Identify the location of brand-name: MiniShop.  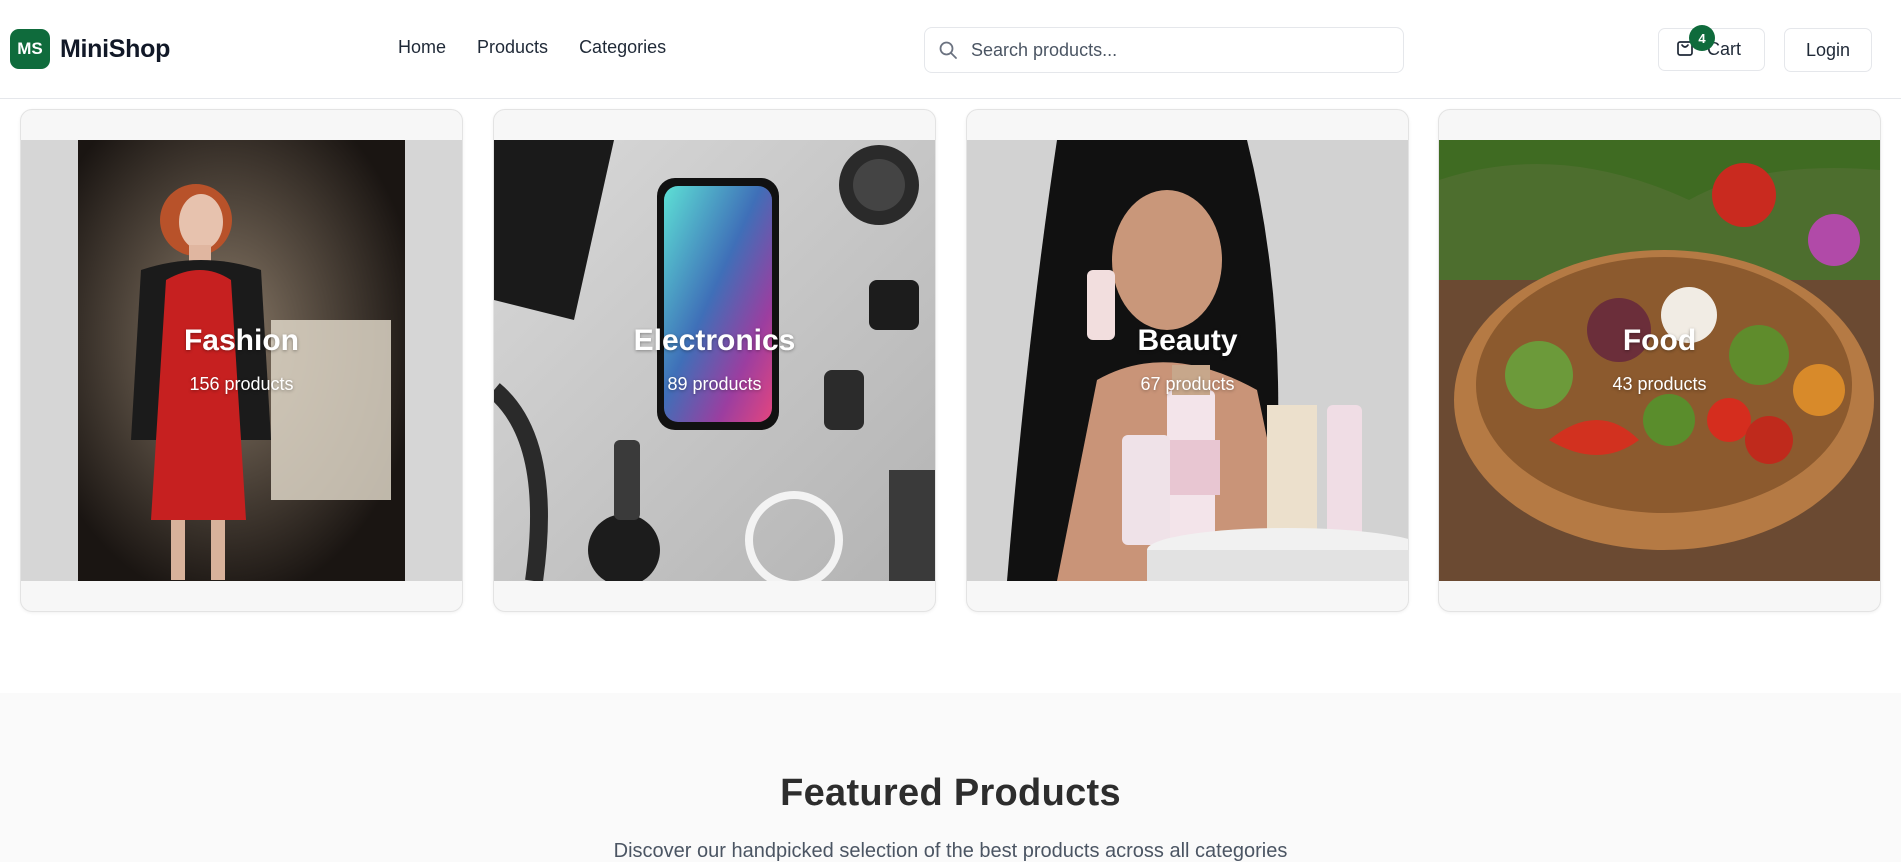
(115, 48).